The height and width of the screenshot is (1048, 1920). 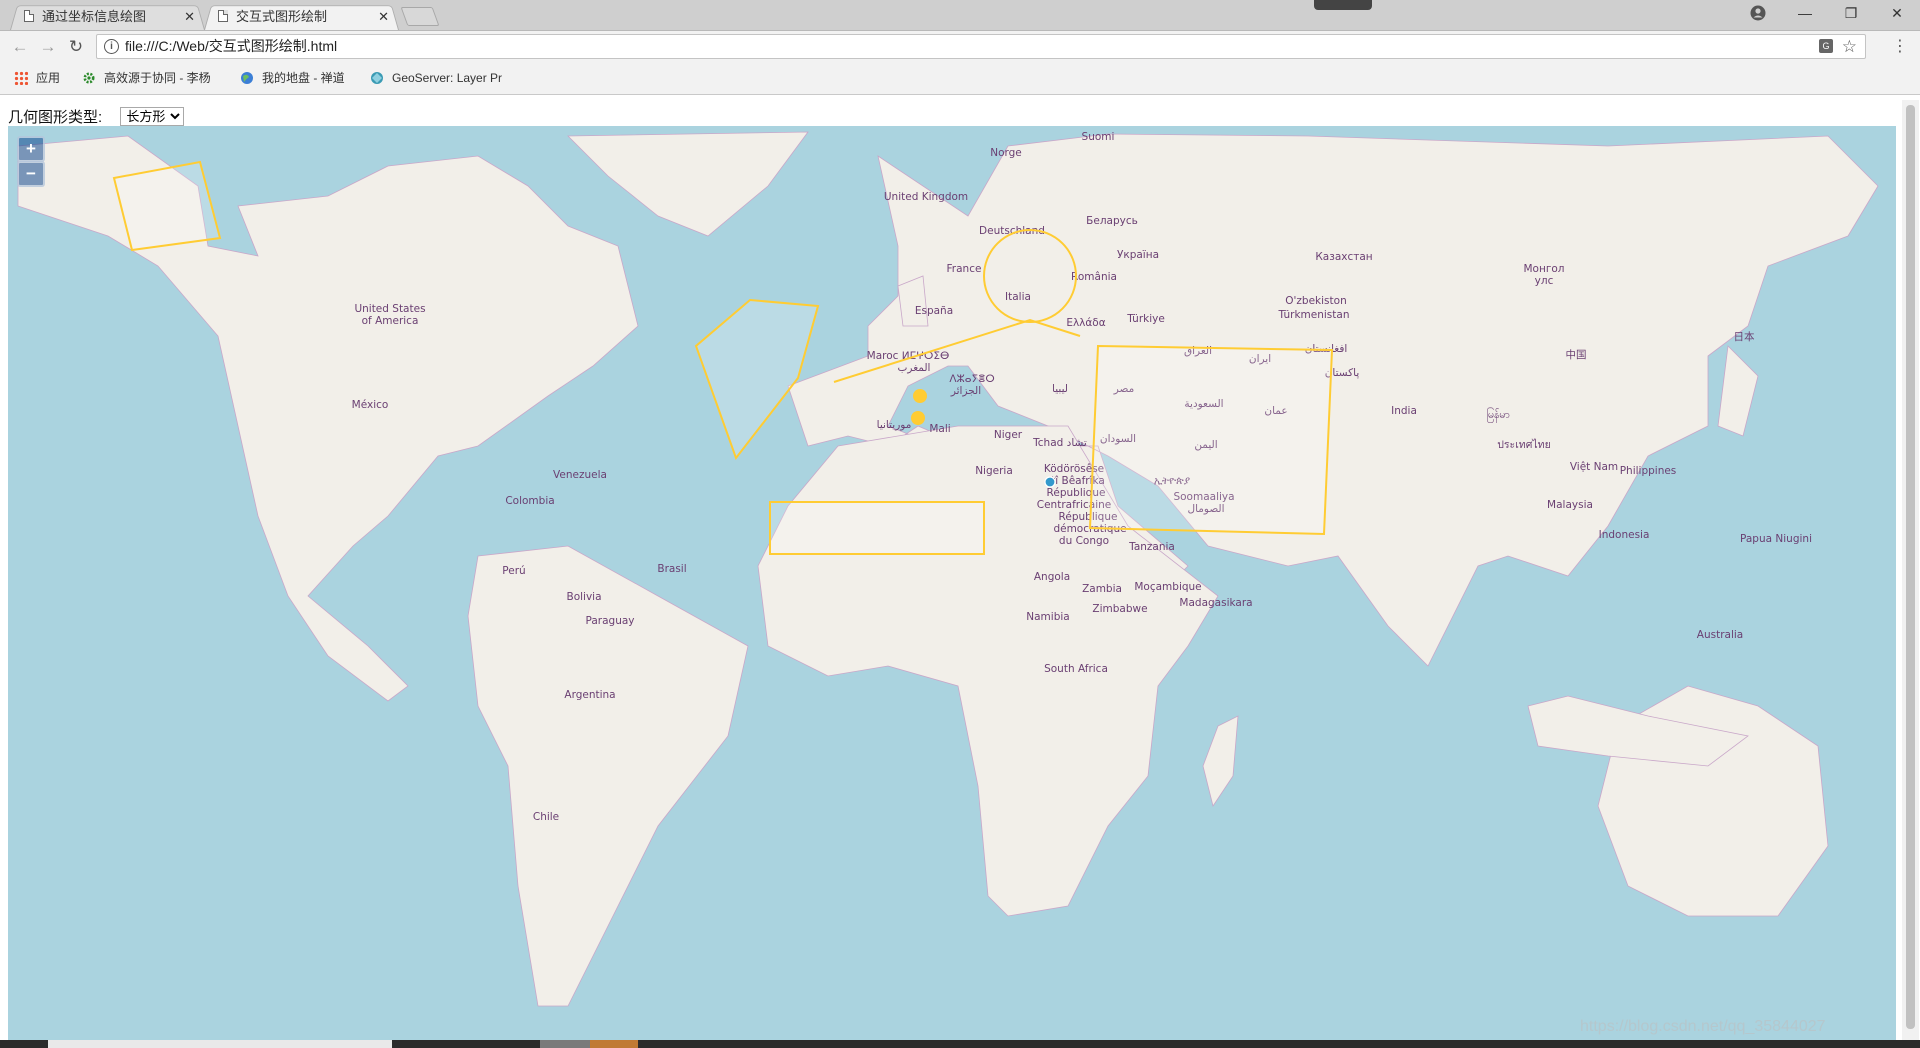 What do you see at coordinates (671, 569) in the screenshot?
I see `country-label-brasil: Brasil` at bounding box center [671, 569].